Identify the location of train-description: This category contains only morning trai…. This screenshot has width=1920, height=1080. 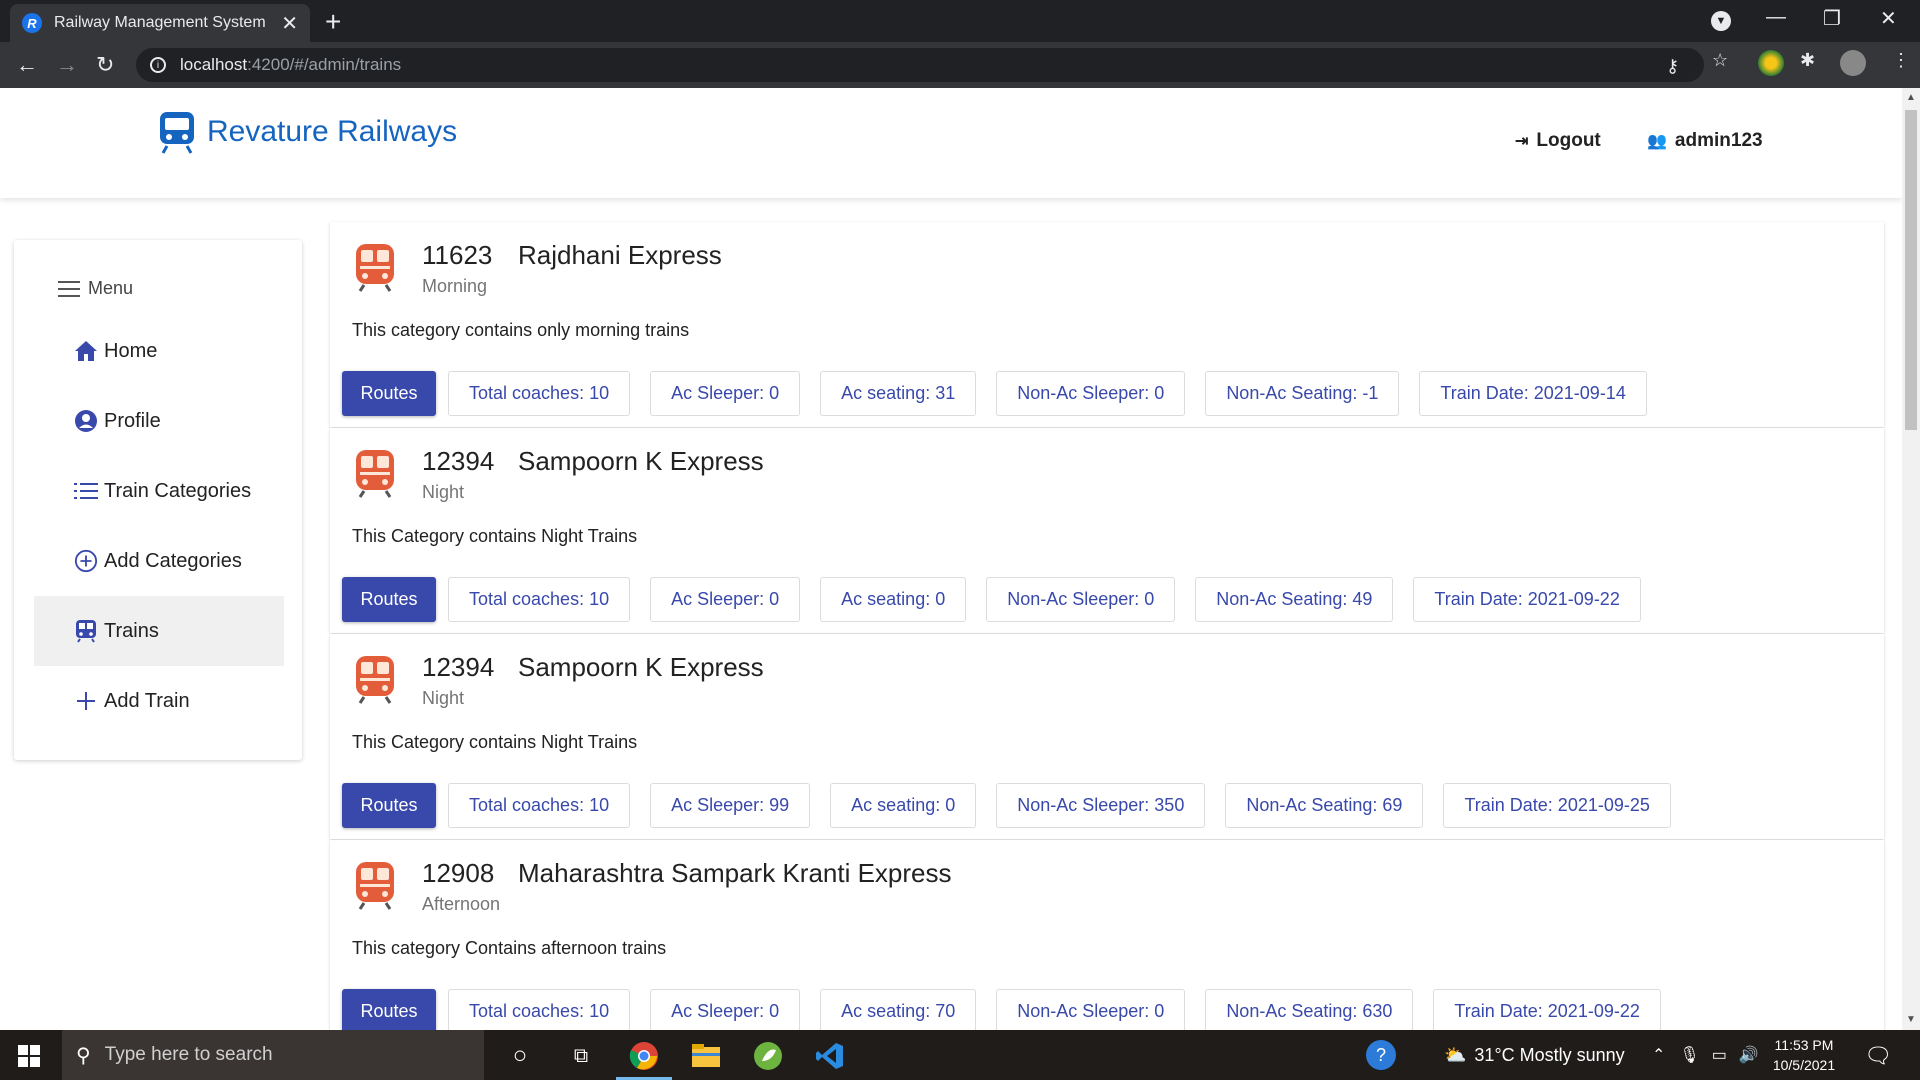
(521, 330).